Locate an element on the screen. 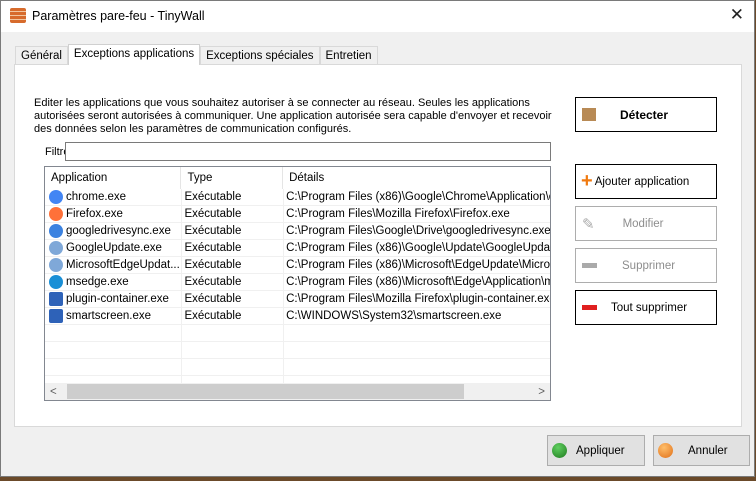  modify-button: ✎ Modifier is located at coordinates (646, 223).